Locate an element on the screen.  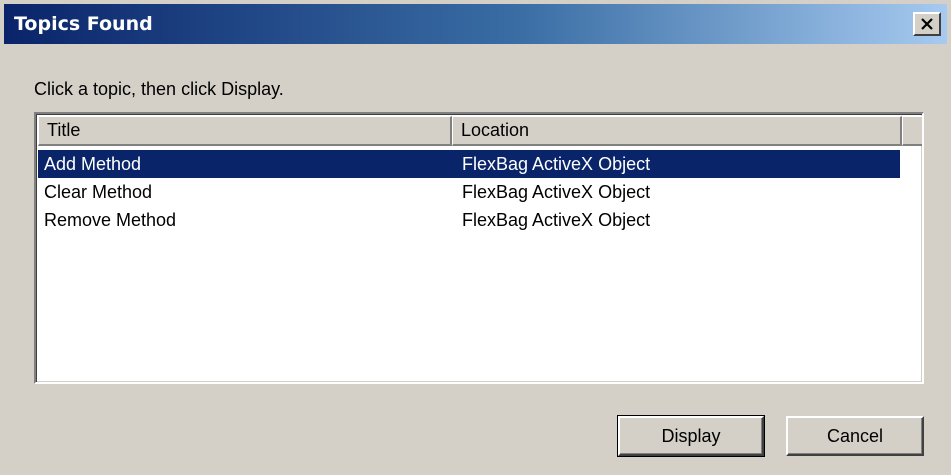
instruction-text: Click a topic, then click Display. is located at coordinates (159, 89).